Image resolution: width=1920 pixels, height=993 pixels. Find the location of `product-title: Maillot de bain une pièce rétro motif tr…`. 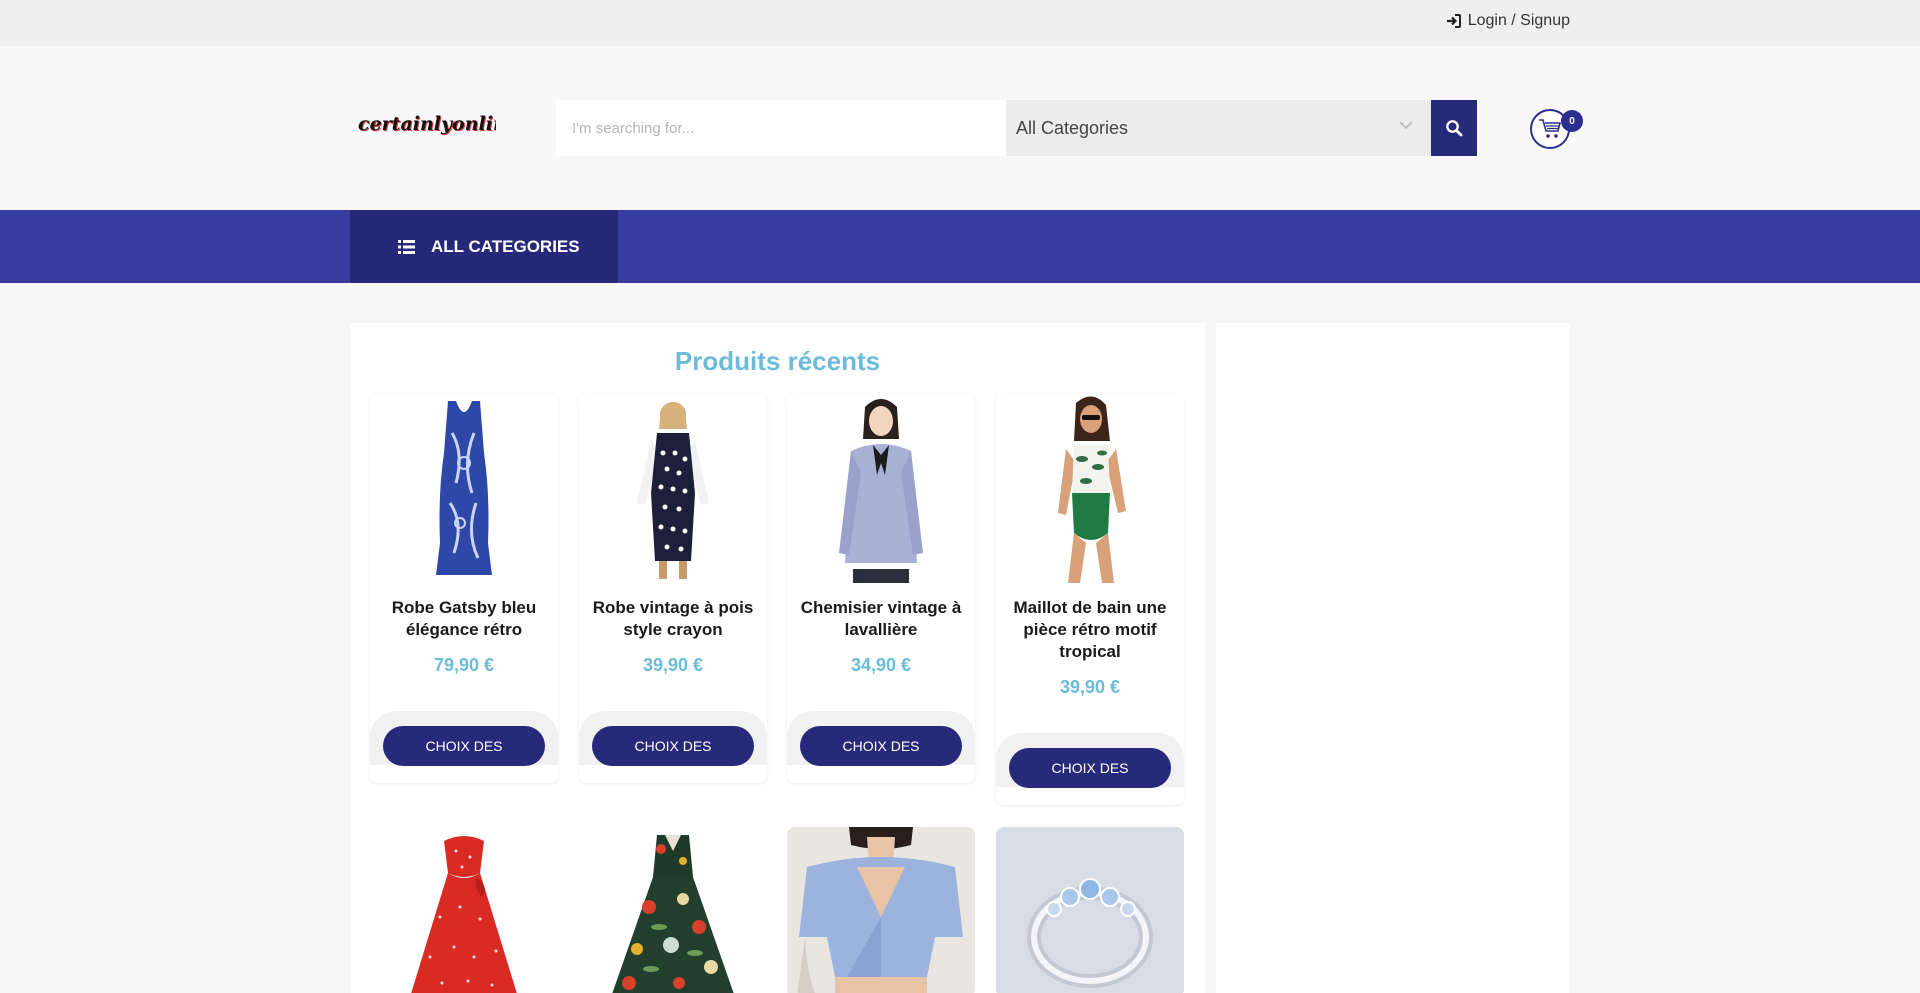

product-title: Maillot de bain une pièce rétro motif tr… is located at coordinates (1090, 630).